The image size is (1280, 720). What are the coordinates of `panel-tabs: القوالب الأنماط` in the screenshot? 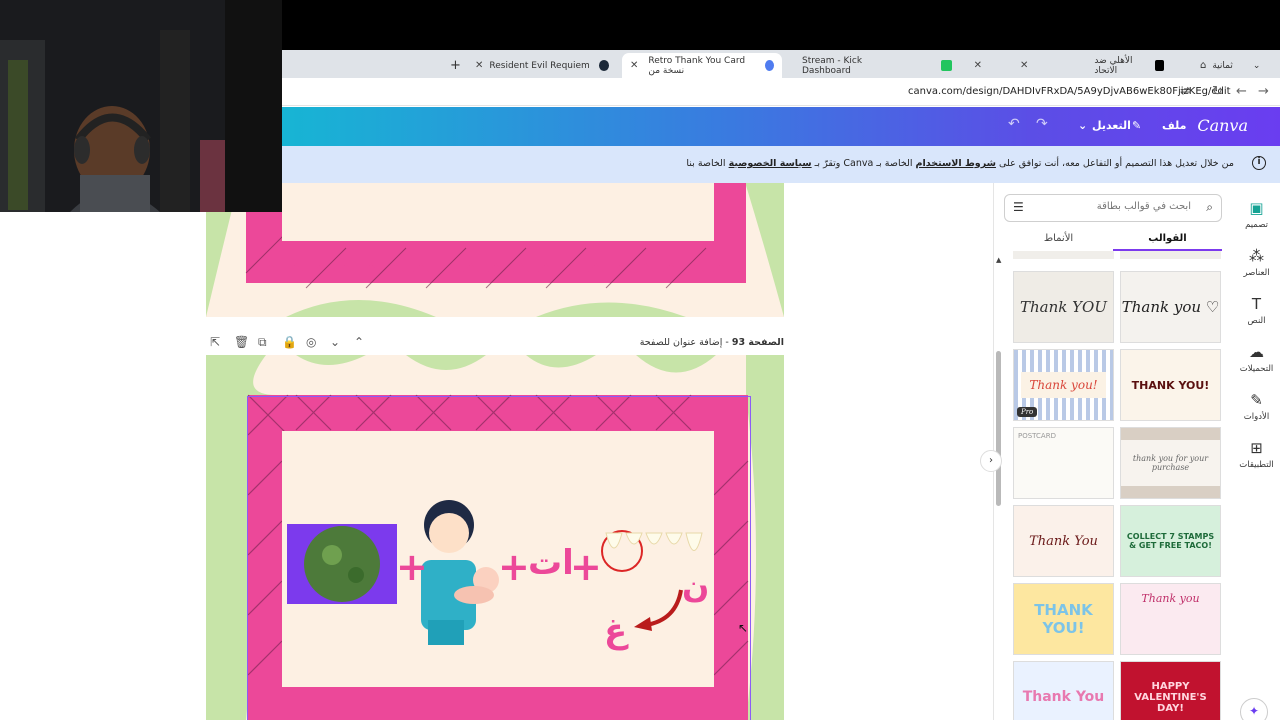 It's located at (1113, 241).